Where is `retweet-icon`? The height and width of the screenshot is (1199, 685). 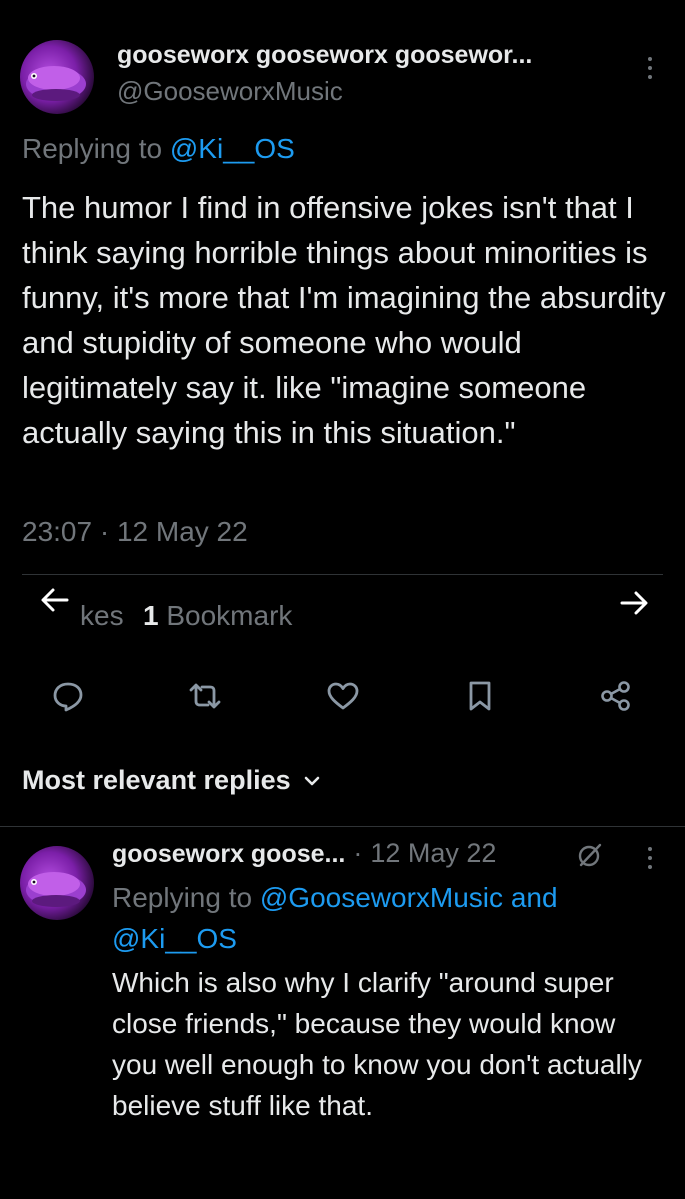
retweet-icon is located at coordinates (205, 696).